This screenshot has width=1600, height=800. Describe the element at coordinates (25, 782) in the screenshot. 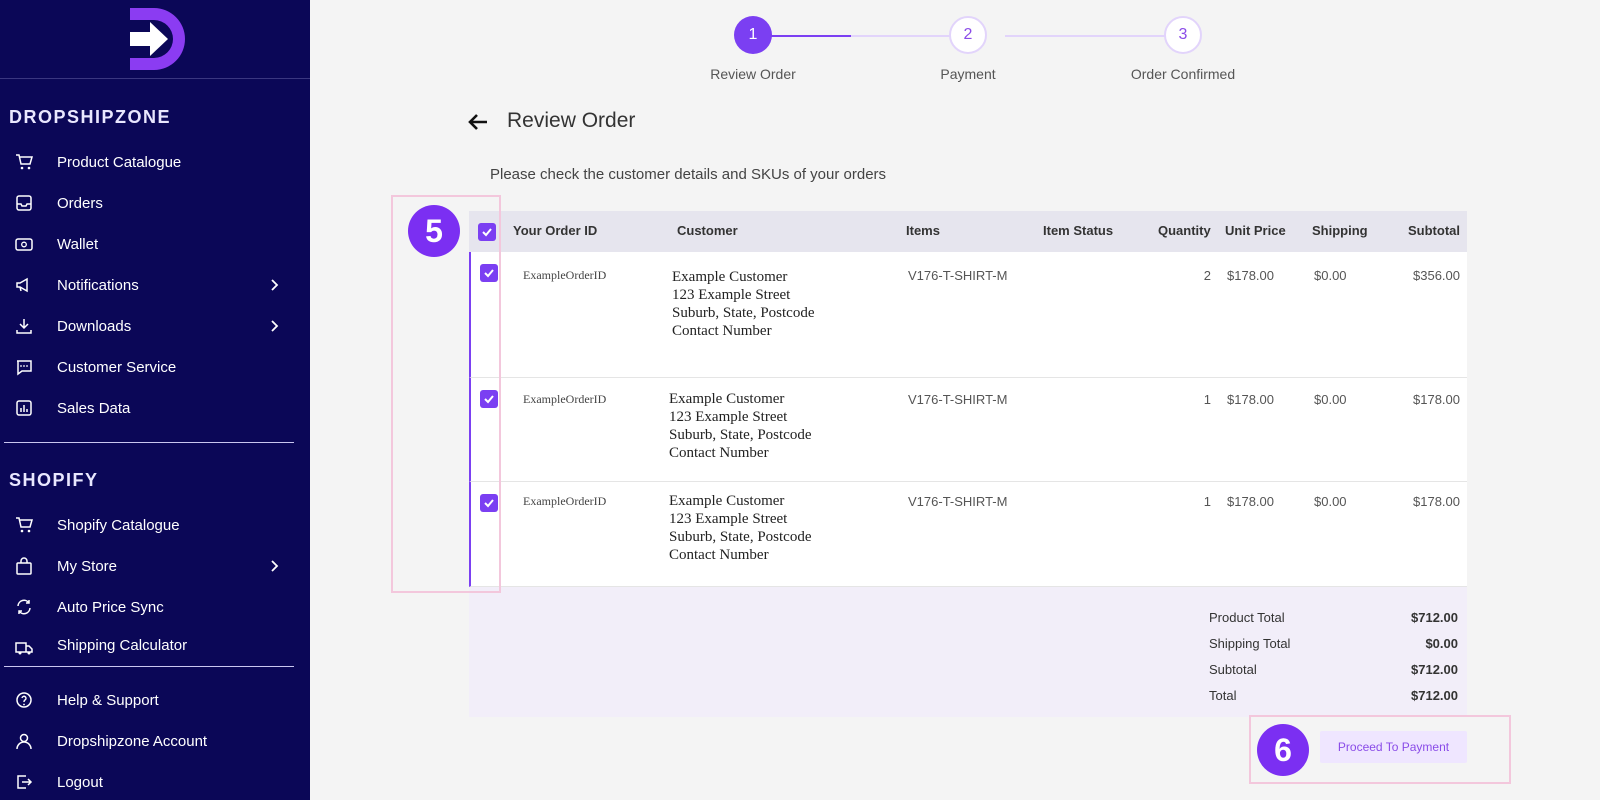

I see `logout-icon` at that location.